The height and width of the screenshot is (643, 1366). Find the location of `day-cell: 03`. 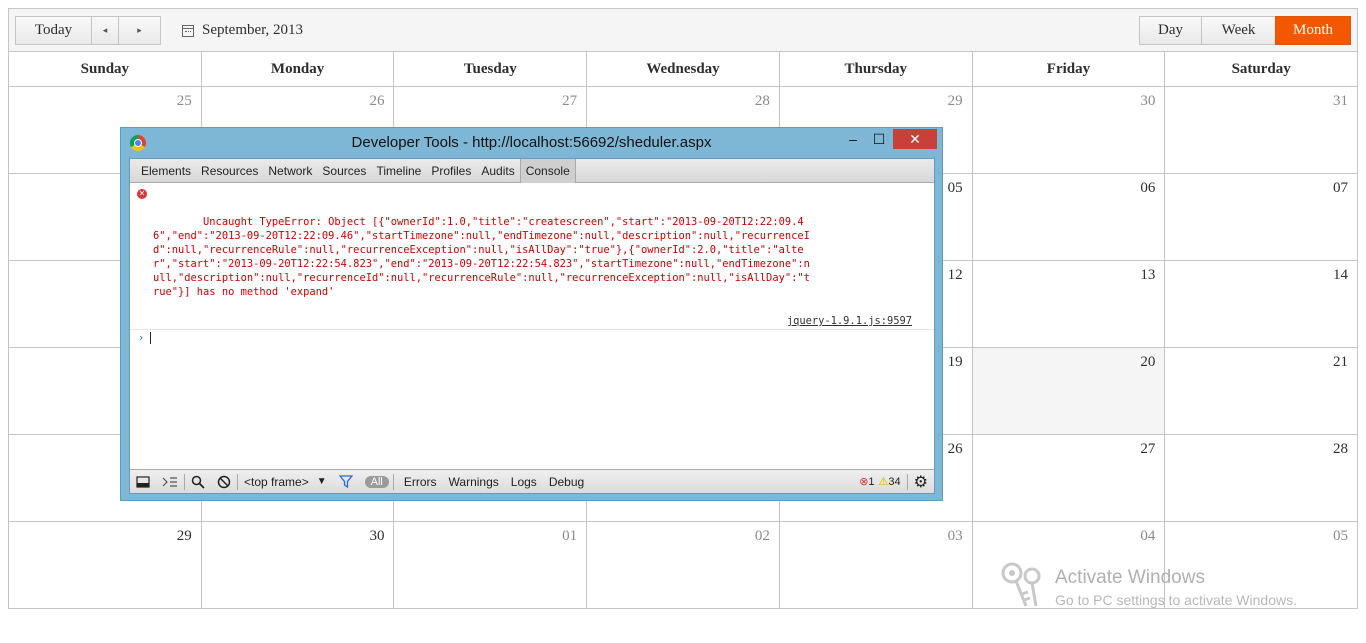

day-cell: 03 is located at coordinates (876, 565).